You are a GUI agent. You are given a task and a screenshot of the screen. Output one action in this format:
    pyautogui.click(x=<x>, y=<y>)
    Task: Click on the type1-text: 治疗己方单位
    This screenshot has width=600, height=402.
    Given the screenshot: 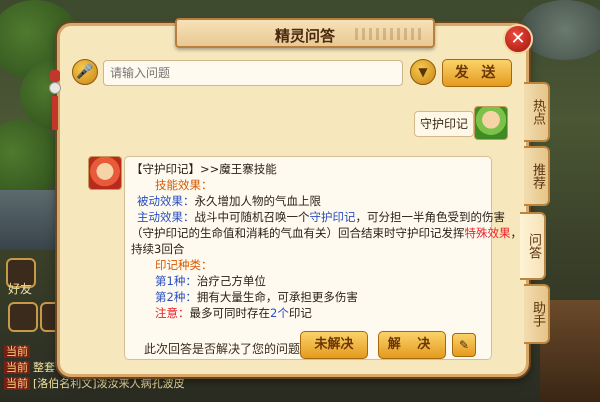 What is the action you would take?
    pyautogui.click(x=231, y=281)
    